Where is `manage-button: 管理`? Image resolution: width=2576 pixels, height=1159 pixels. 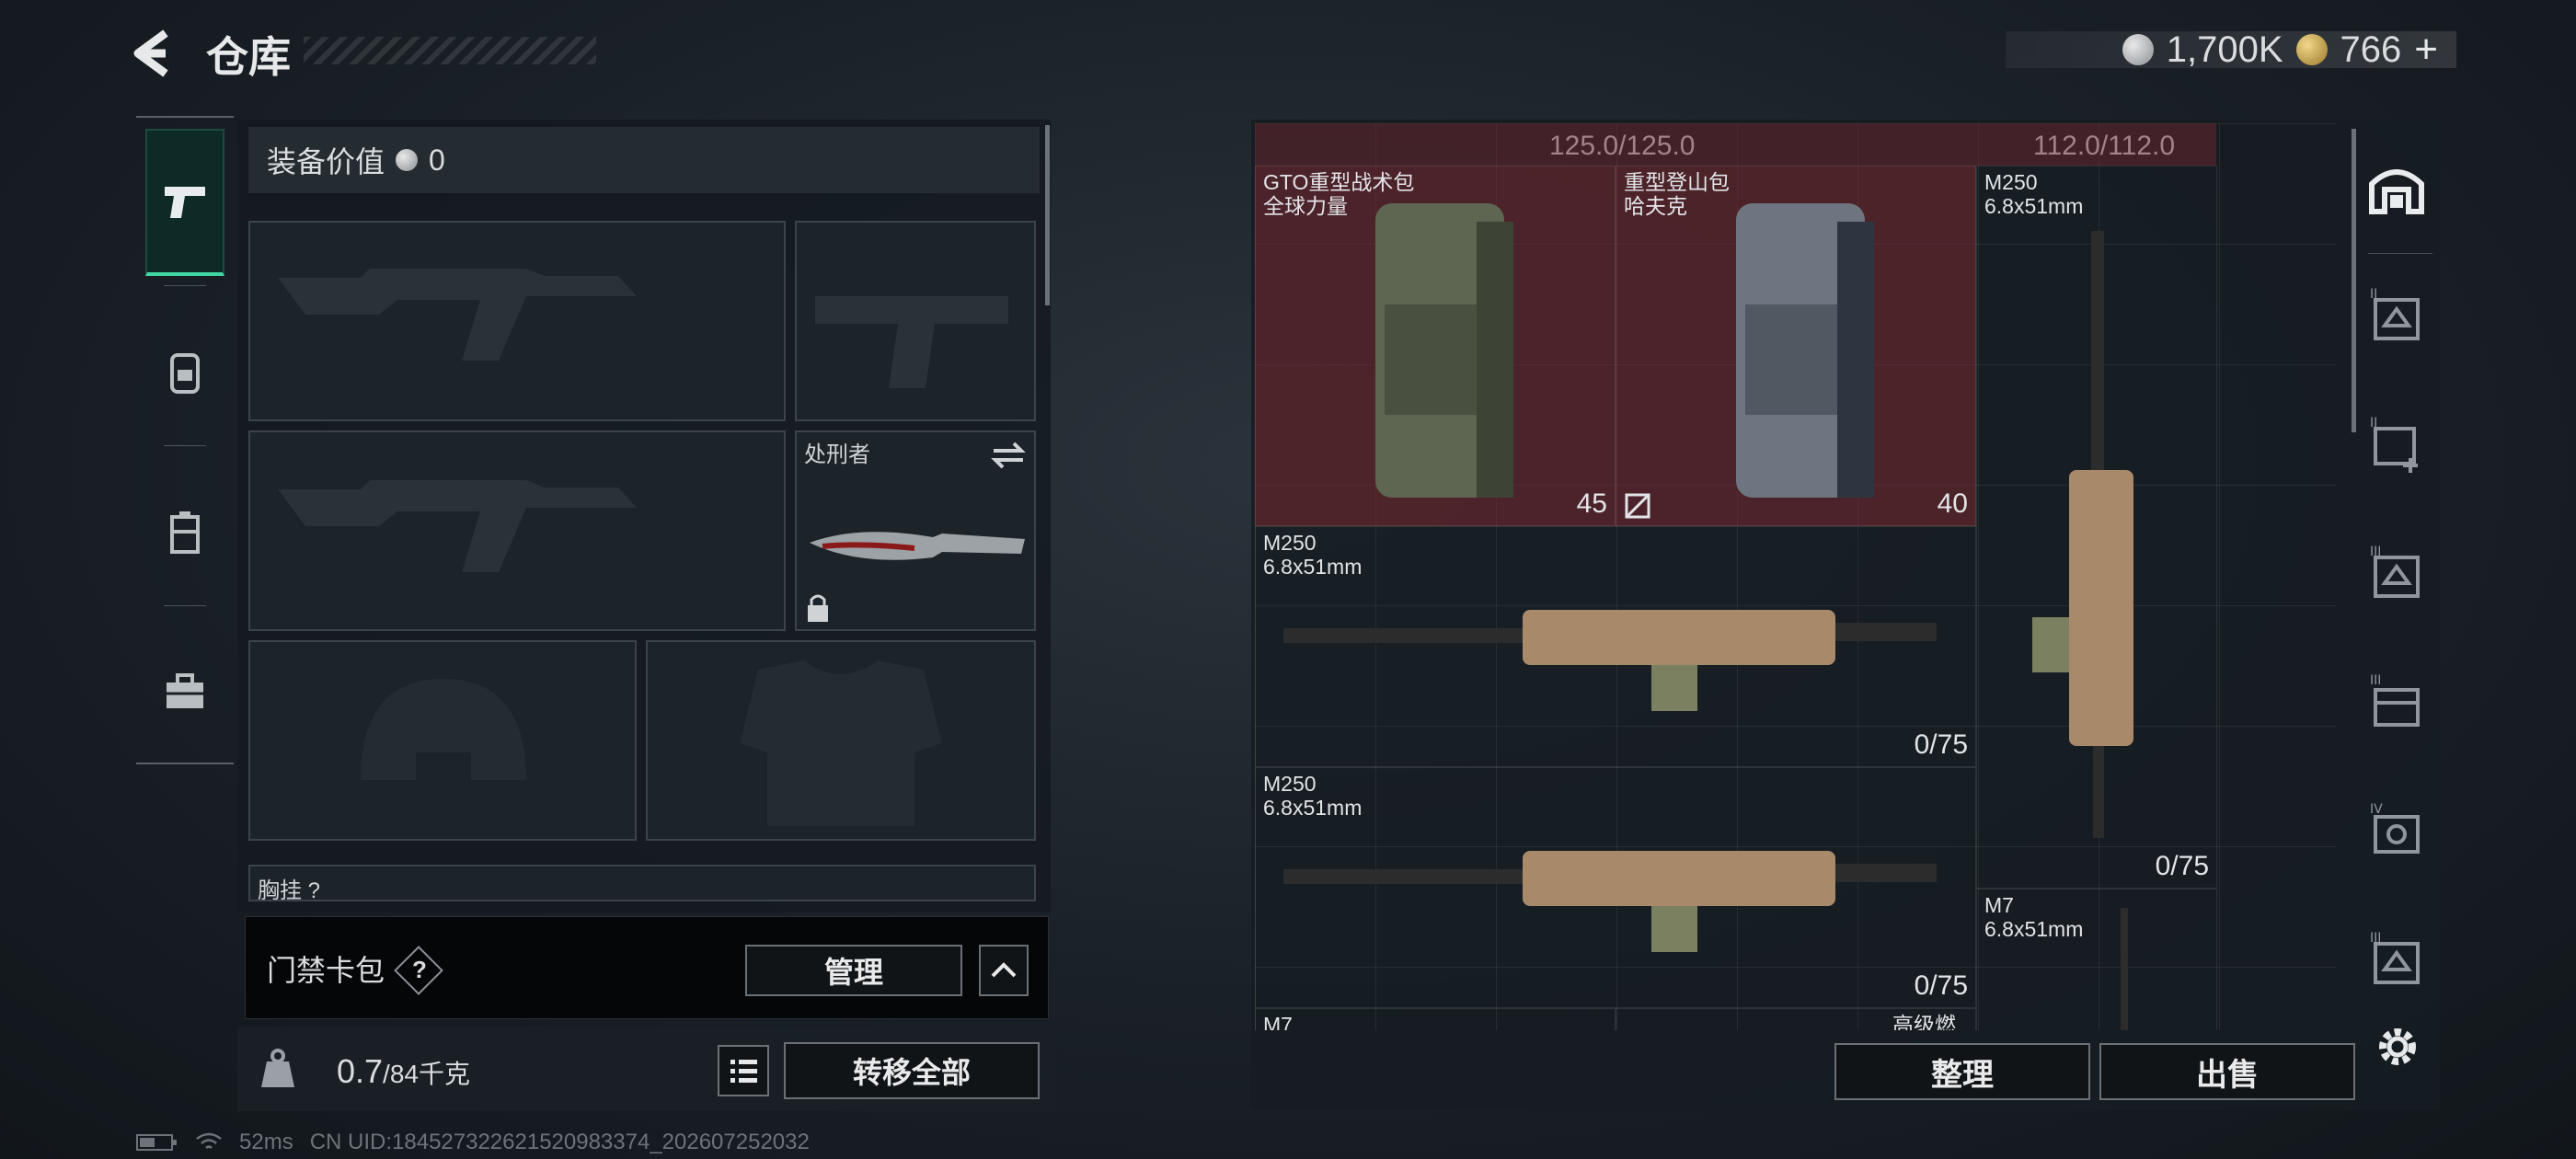
manage-button: 管理 is located at coordinates (853, 970).